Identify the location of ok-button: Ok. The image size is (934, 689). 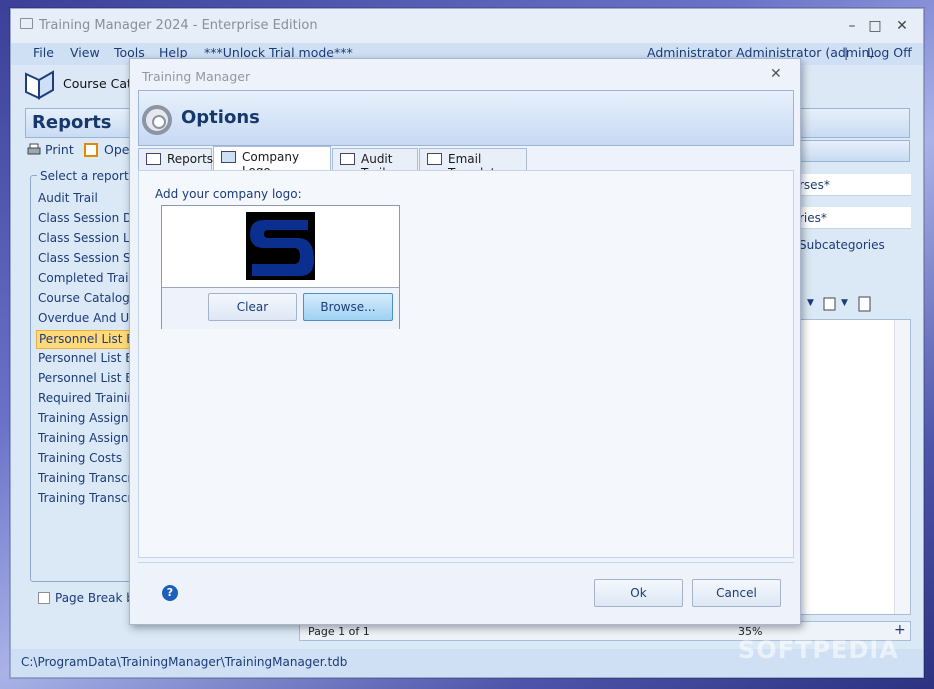
(638, 593).